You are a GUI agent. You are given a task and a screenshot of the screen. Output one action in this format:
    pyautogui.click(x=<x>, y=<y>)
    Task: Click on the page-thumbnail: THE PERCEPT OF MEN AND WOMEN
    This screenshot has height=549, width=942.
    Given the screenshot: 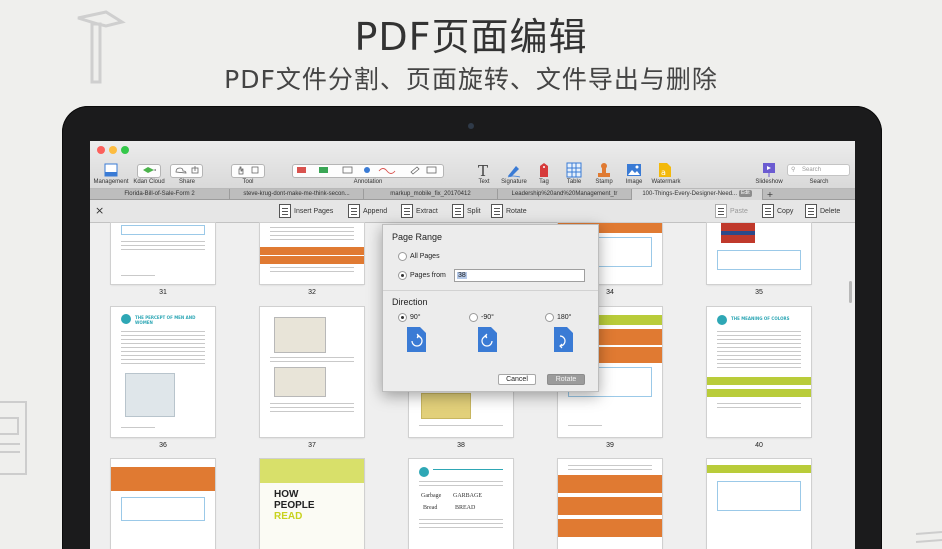 What is the action you would take?
    pyautogui.click(x=163, y=372)
    